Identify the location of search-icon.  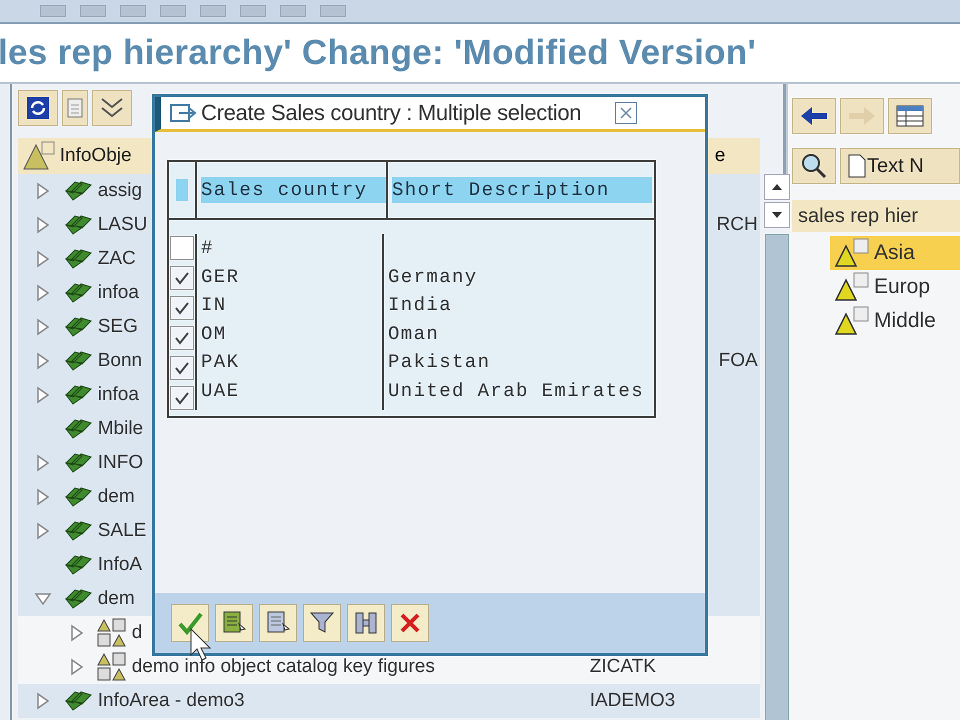
(814, 166).